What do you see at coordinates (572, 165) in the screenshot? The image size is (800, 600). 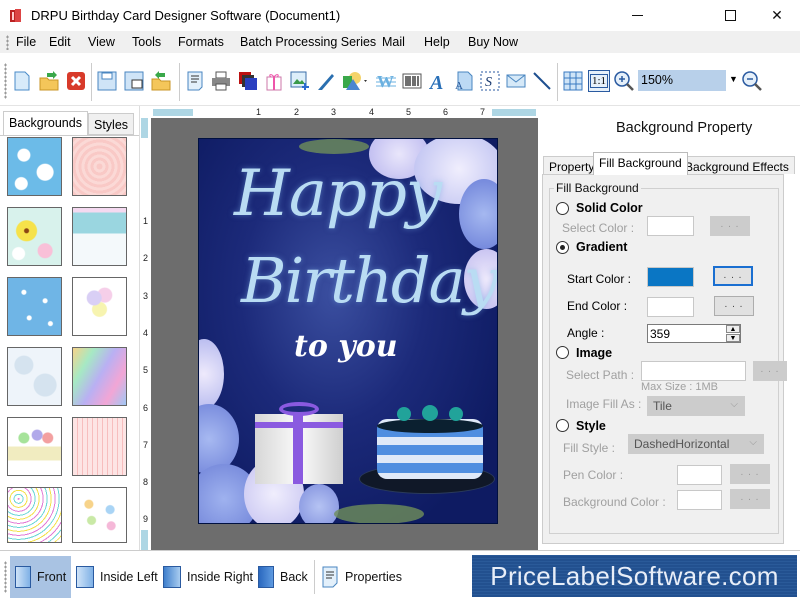 I see `tab-property: Property` at bounding box center [572, 165].